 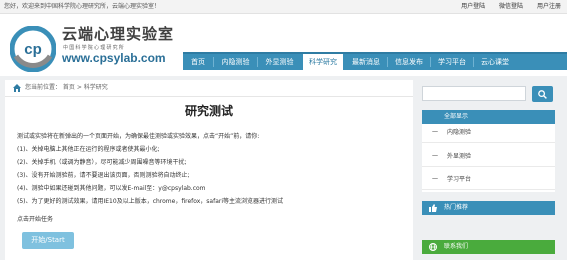 What do you see at coordinates (433, 247) in the screenshot?
I see `globe-icon` at bounding box center [433, 247].